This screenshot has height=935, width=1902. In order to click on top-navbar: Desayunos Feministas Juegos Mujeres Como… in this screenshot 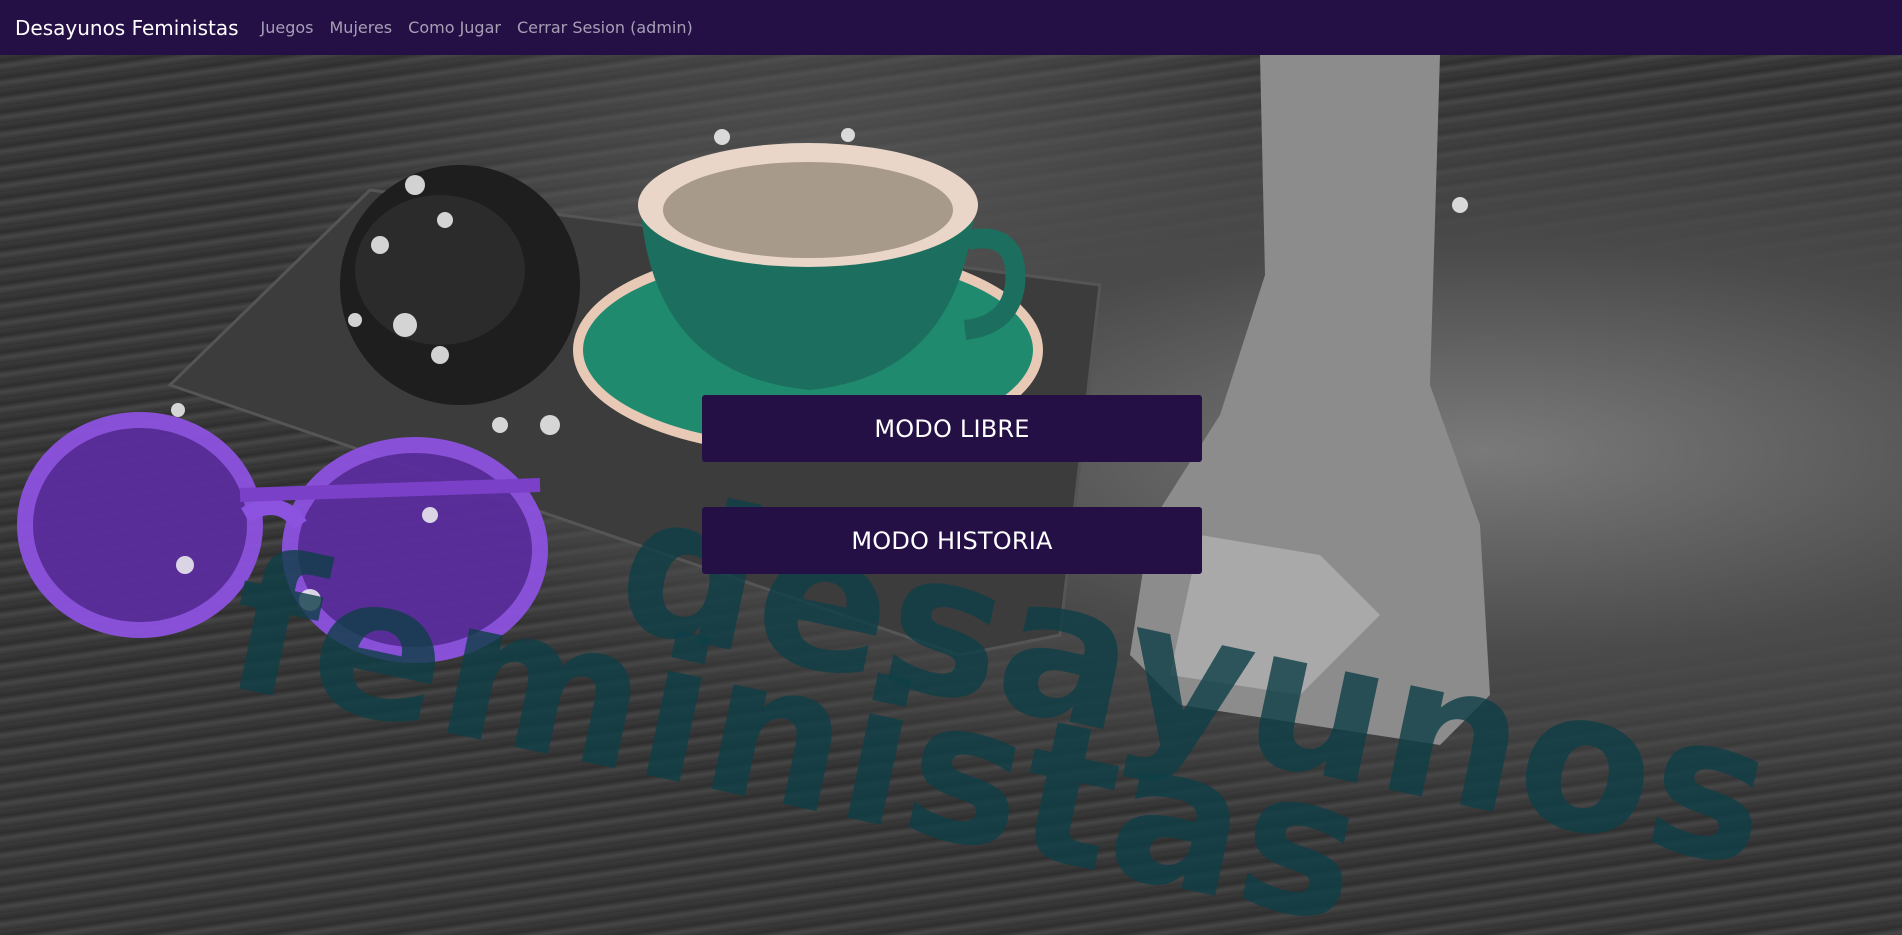, I will do `click(951, 27)`.